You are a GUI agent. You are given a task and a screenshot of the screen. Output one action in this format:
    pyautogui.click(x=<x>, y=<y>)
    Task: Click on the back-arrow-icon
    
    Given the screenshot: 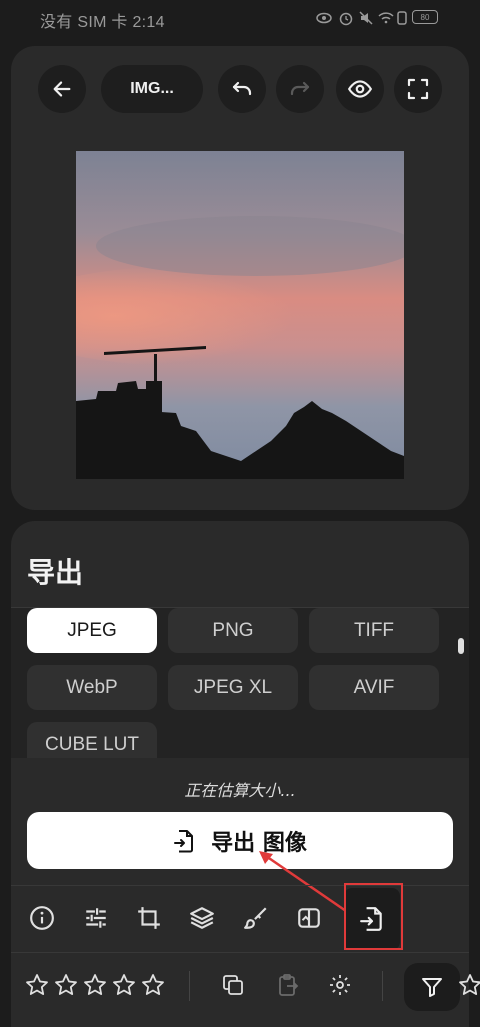 What is the action you would take?
    pyautogui.click(x=62, y=89)
    